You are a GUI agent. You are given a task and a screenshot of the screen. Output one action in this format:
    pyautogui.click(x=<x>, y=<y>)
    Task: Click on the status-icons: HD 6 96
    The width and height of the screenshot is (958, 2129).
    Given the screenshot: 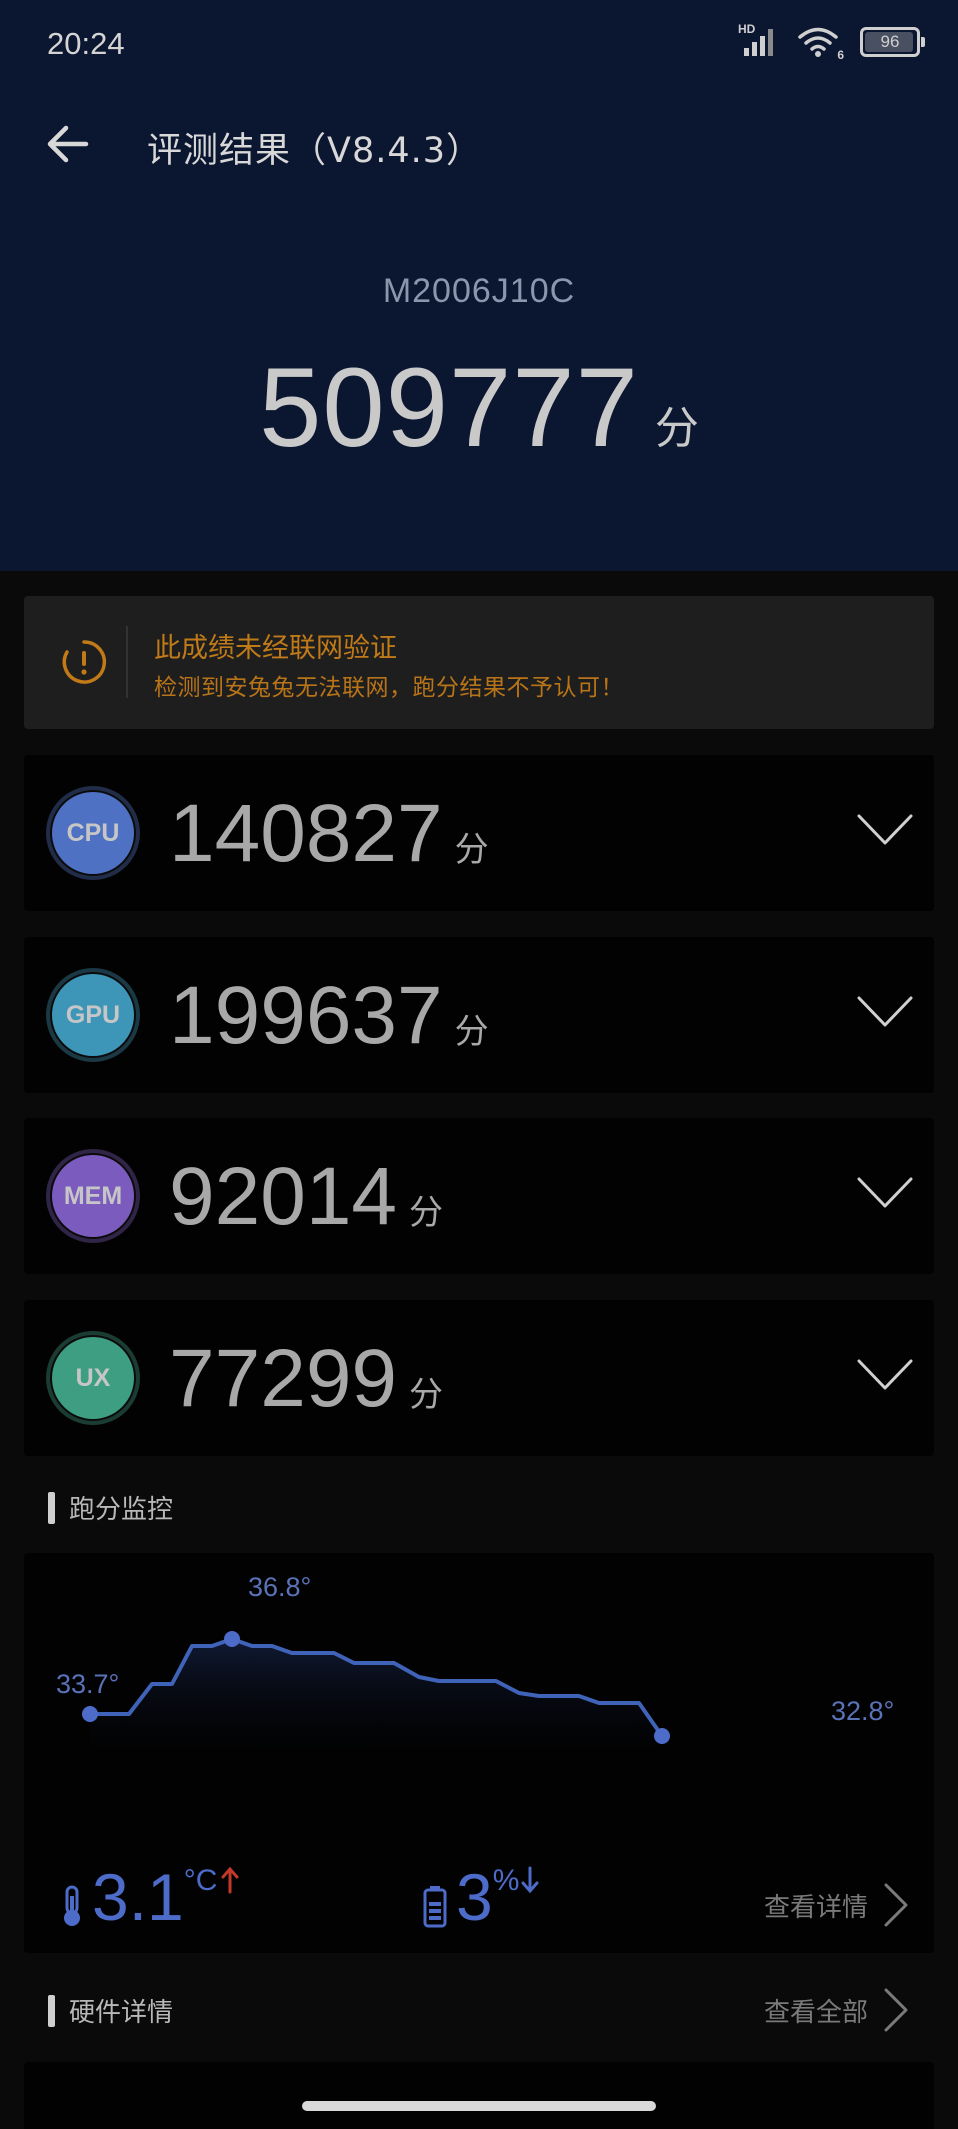 What is the action you would take?
    pyautogui.click(x=831, y=42)
    